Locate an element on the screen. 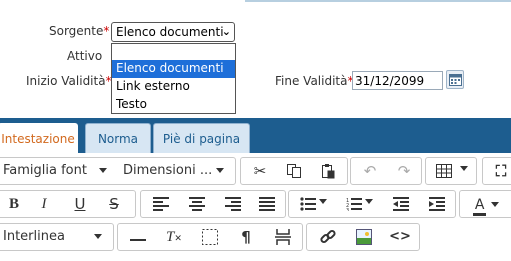 This screenshot has height=261, width=511. list-group: 123 is located at coordinates (372, 204).